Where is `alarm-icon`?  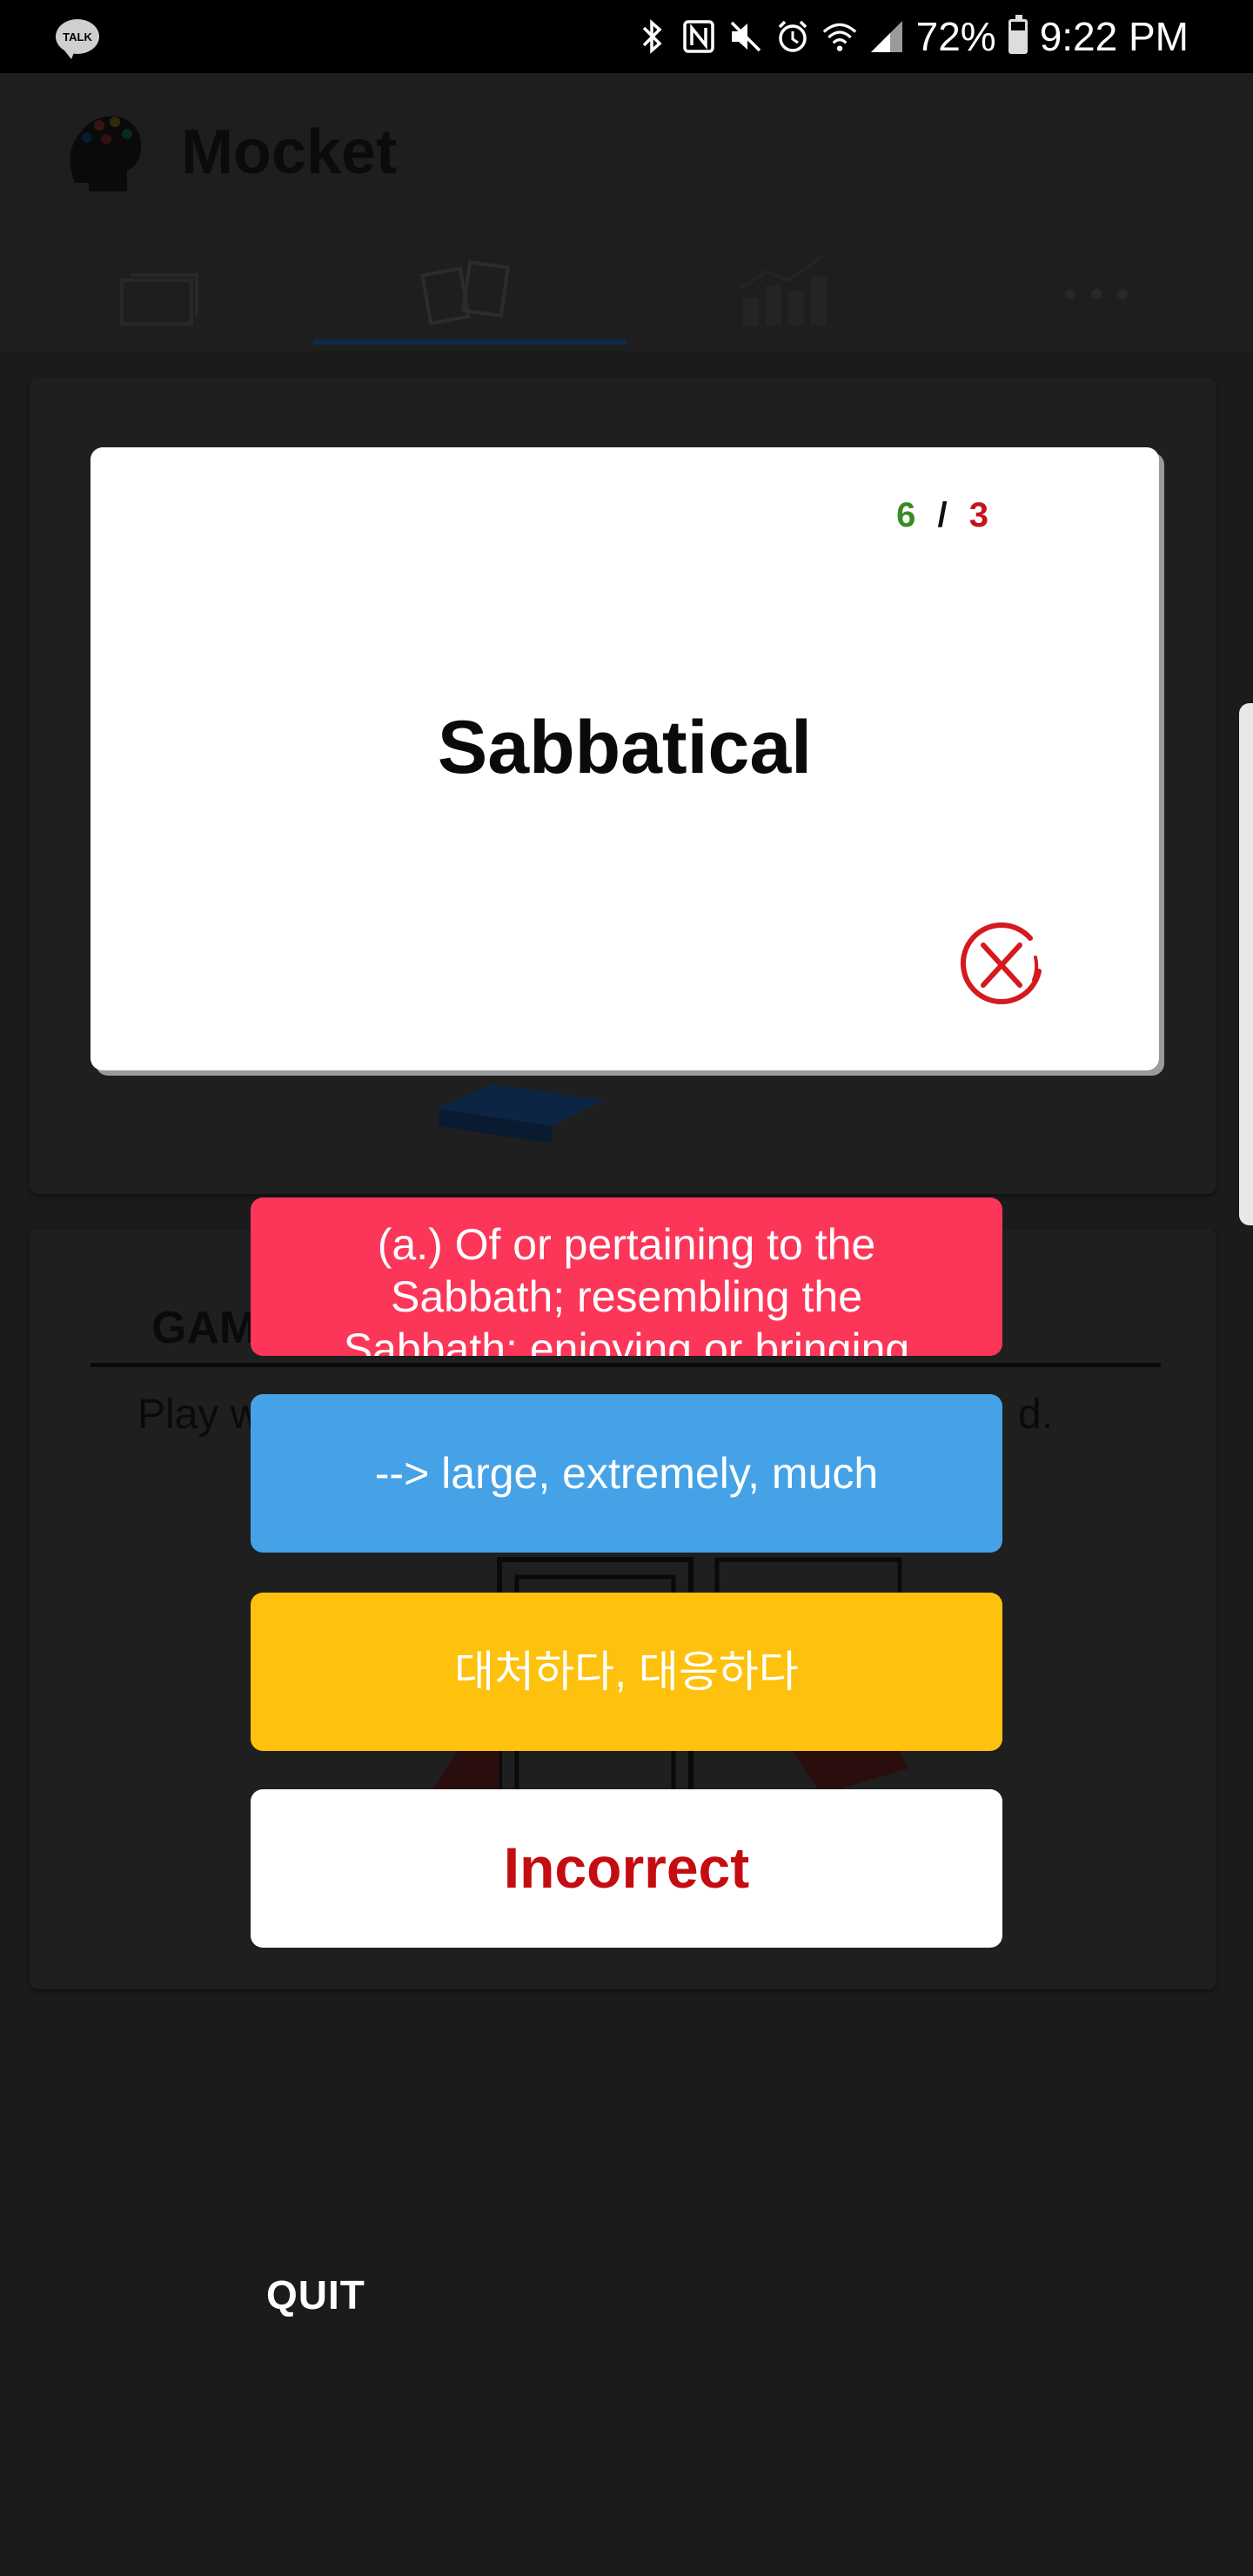
alarm-icon is located at coordinates (792, 37).